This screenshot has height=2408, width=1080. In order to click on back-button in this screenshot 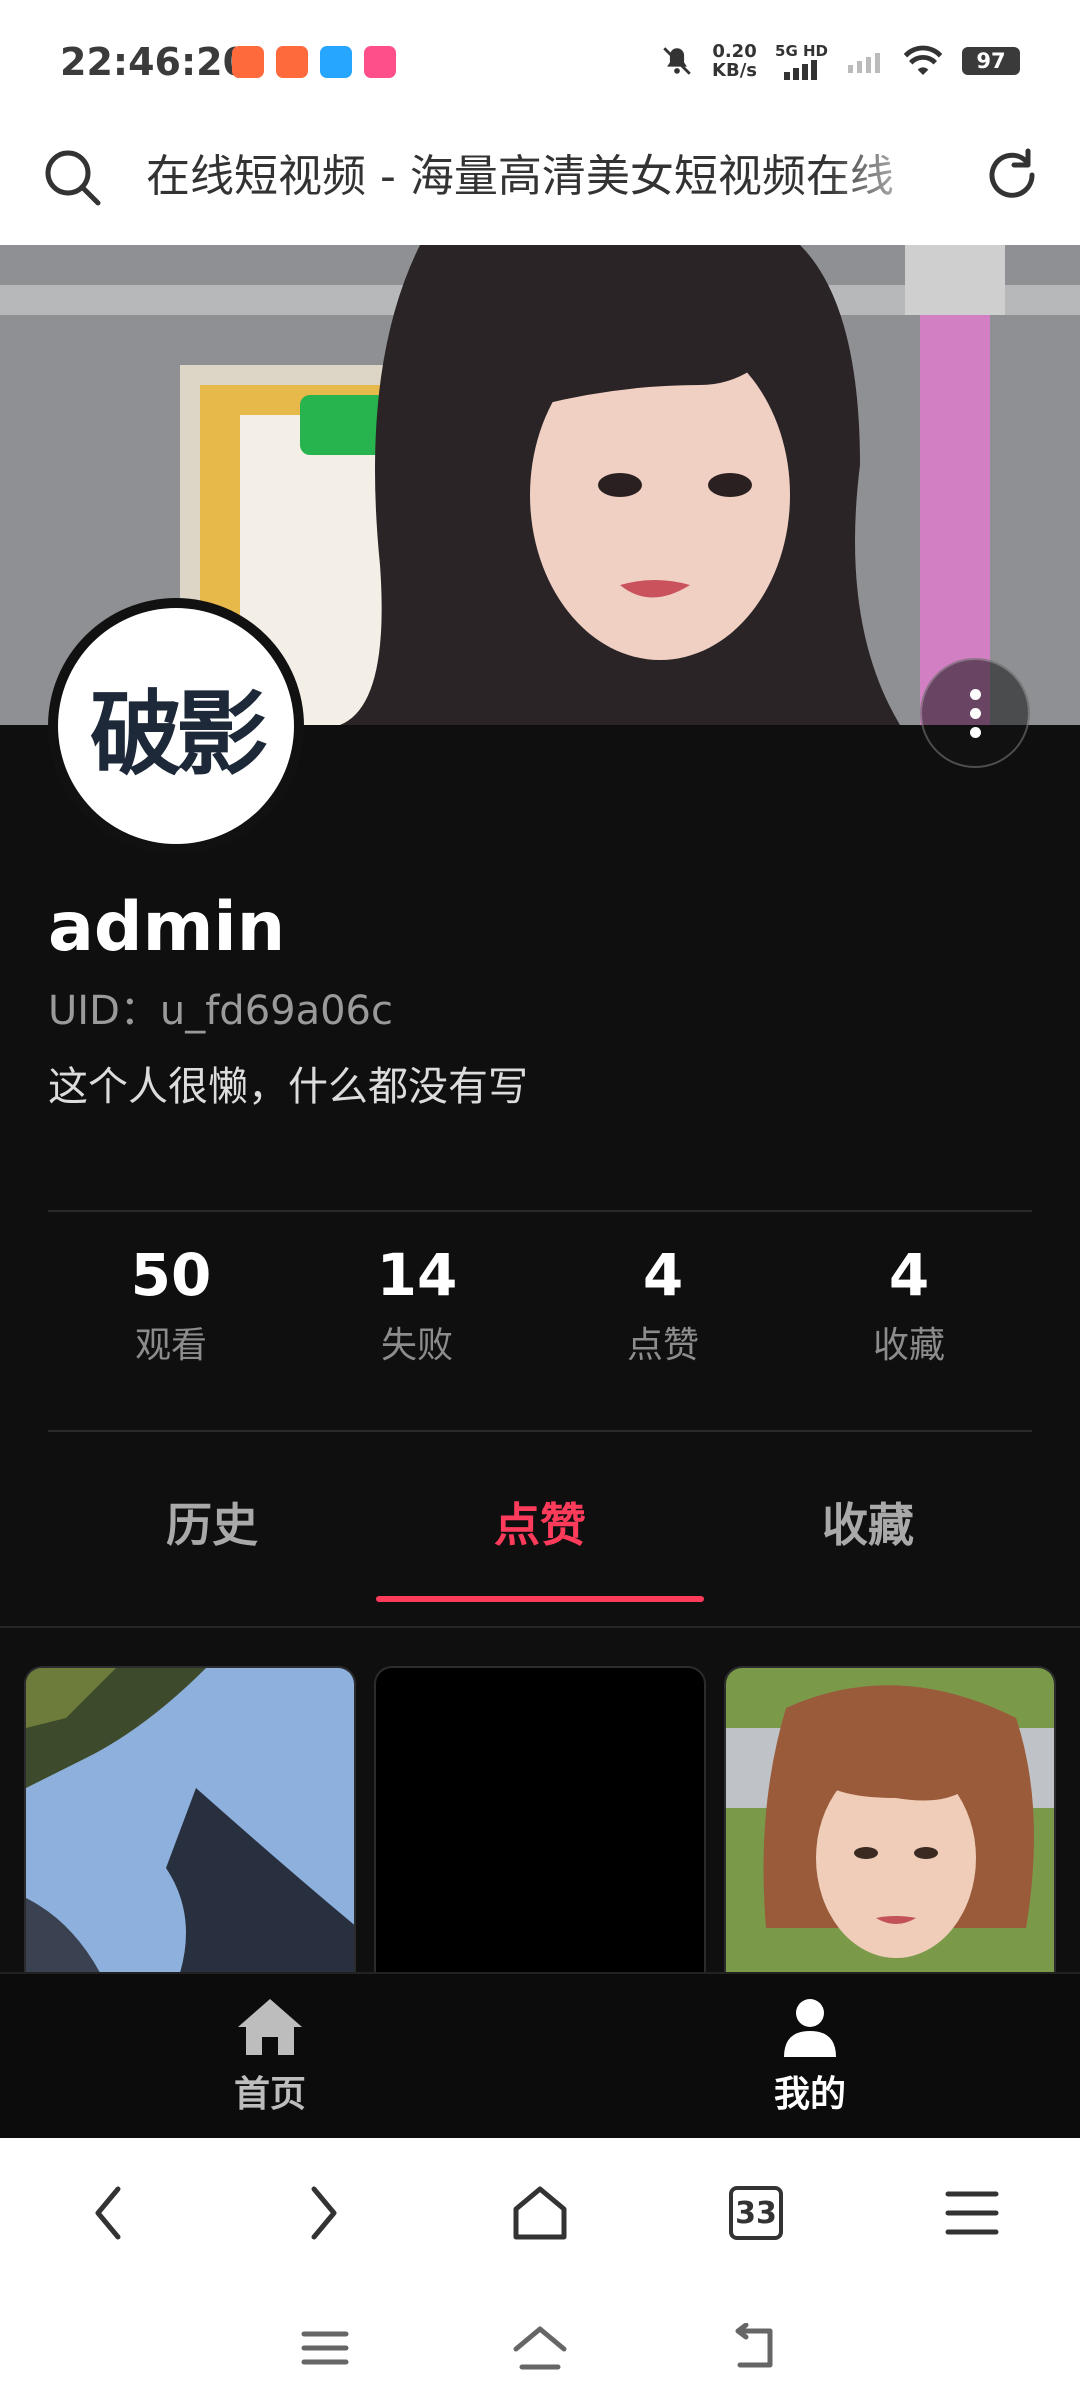, I will do `click(108, 2213)`.